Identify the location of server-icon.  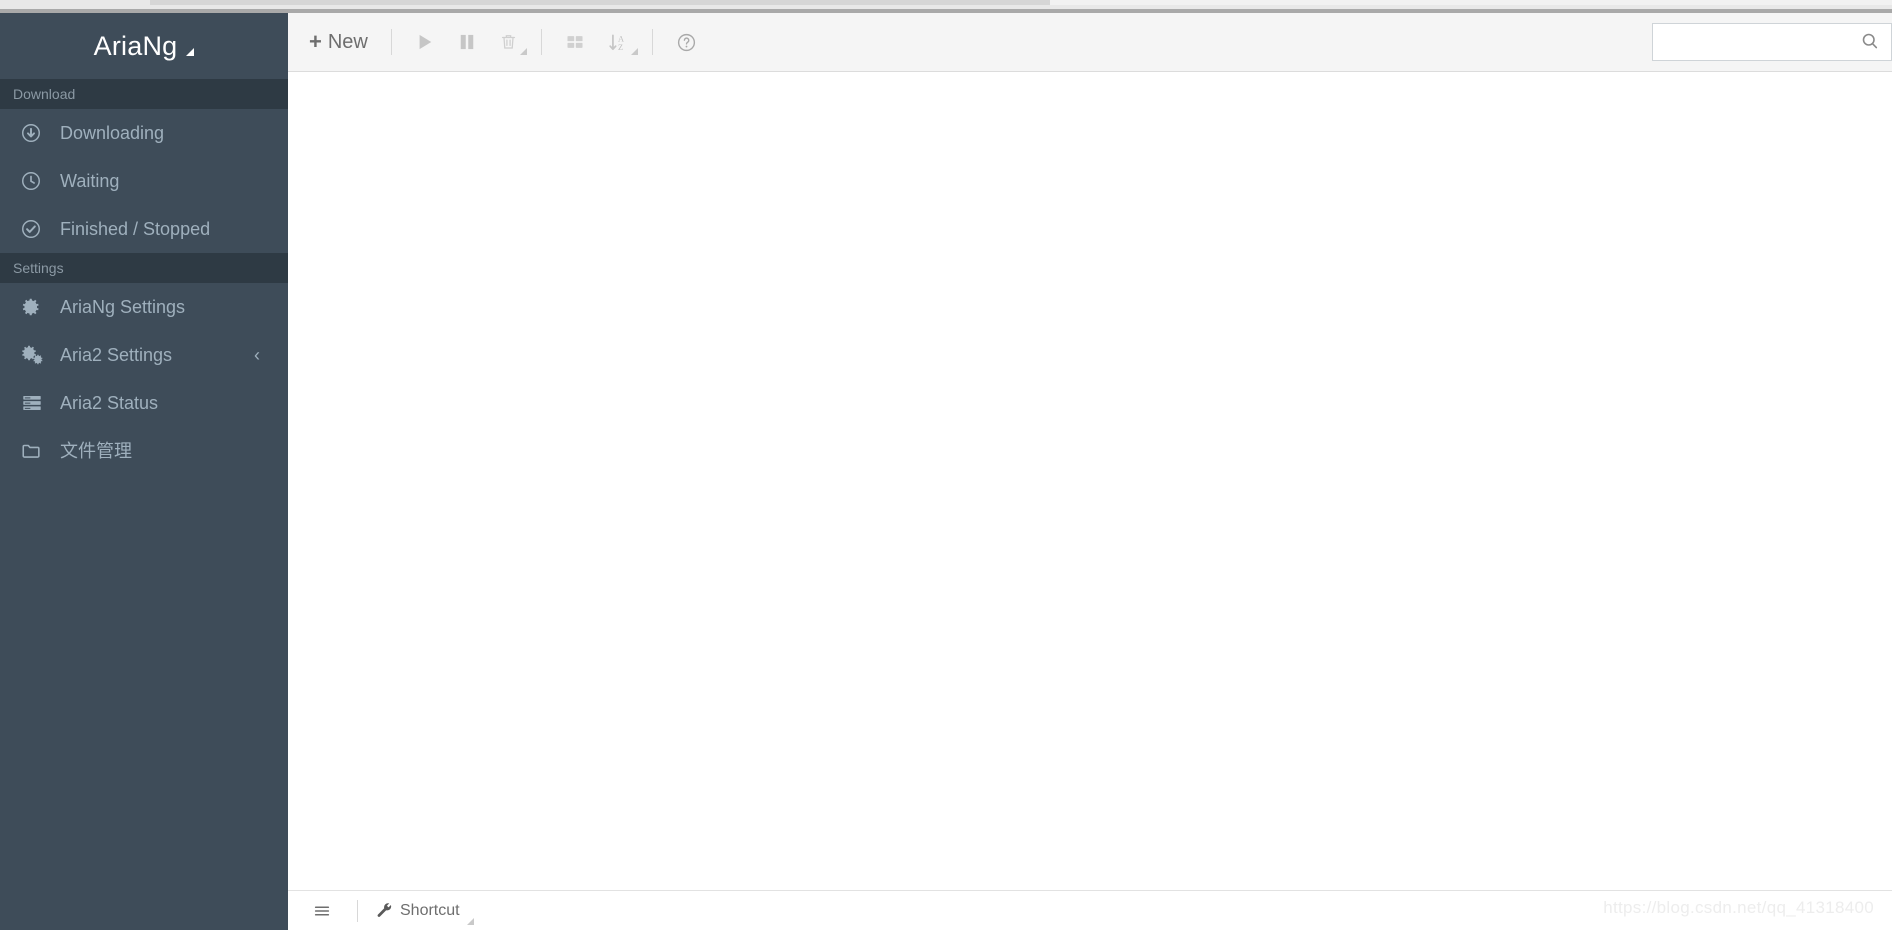
(33, 403).